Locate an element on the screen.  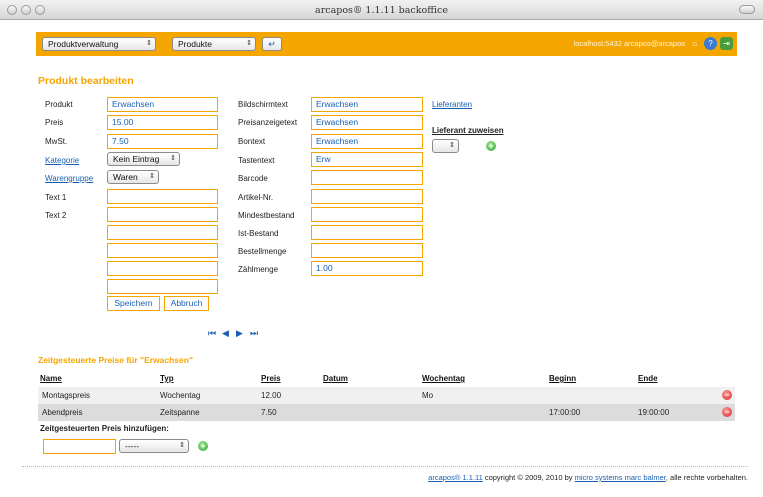
column-header-typ: Typ is located at coordinates (167, 378).